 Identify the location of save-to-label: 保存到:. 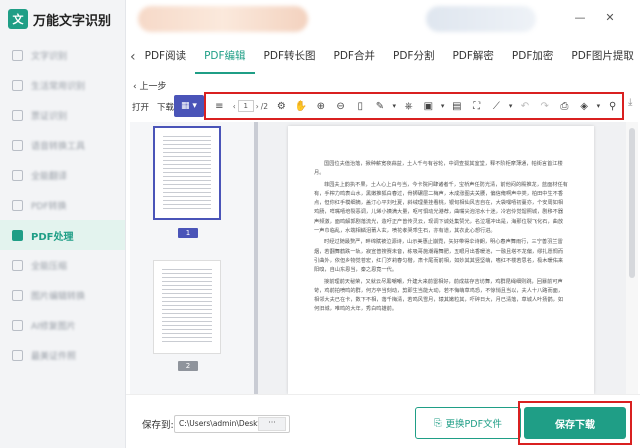
(158, 425).